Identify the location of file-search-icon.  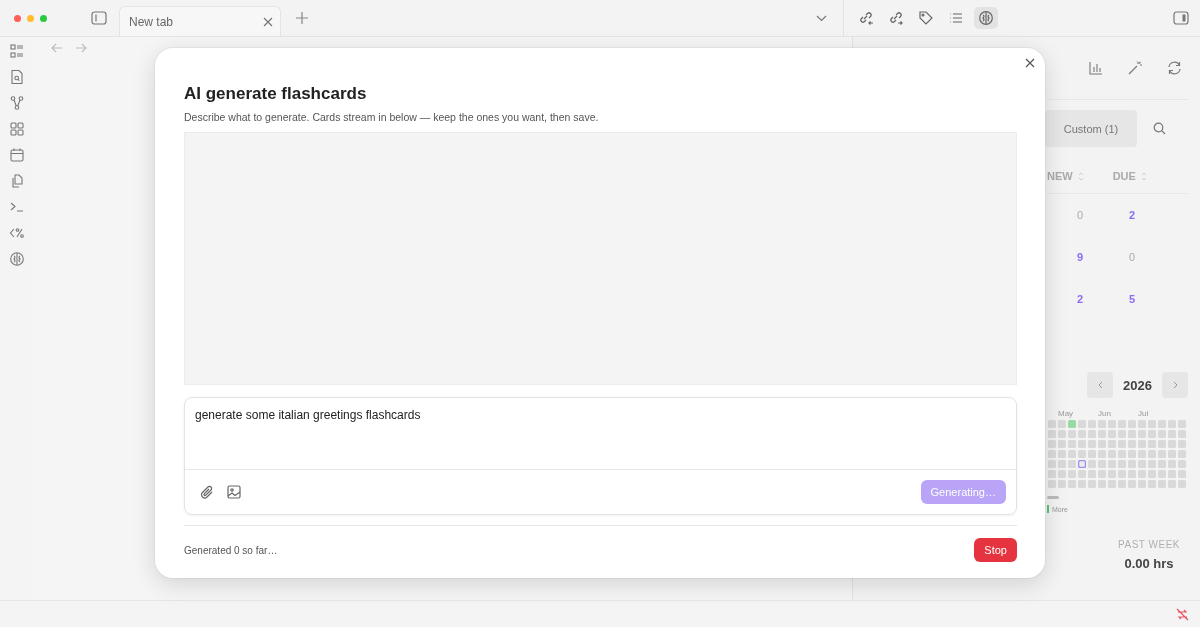
(17, 77).